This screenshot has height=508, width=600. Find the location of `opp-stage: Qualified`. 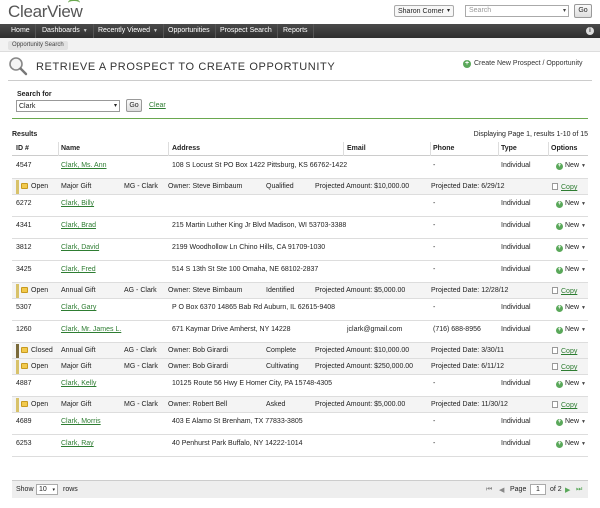

opp-stage: Qualified is located at coordinates (280, 186).